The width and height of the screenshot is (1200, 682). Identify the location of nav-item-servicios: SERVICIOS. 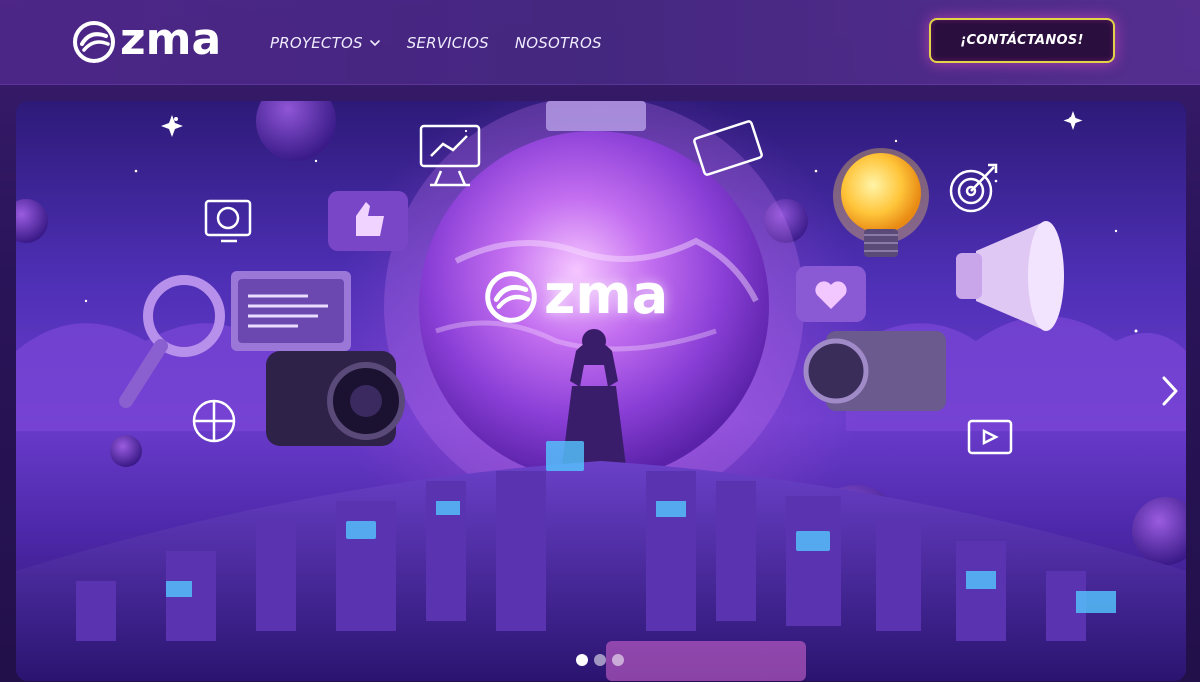
(448, 43).